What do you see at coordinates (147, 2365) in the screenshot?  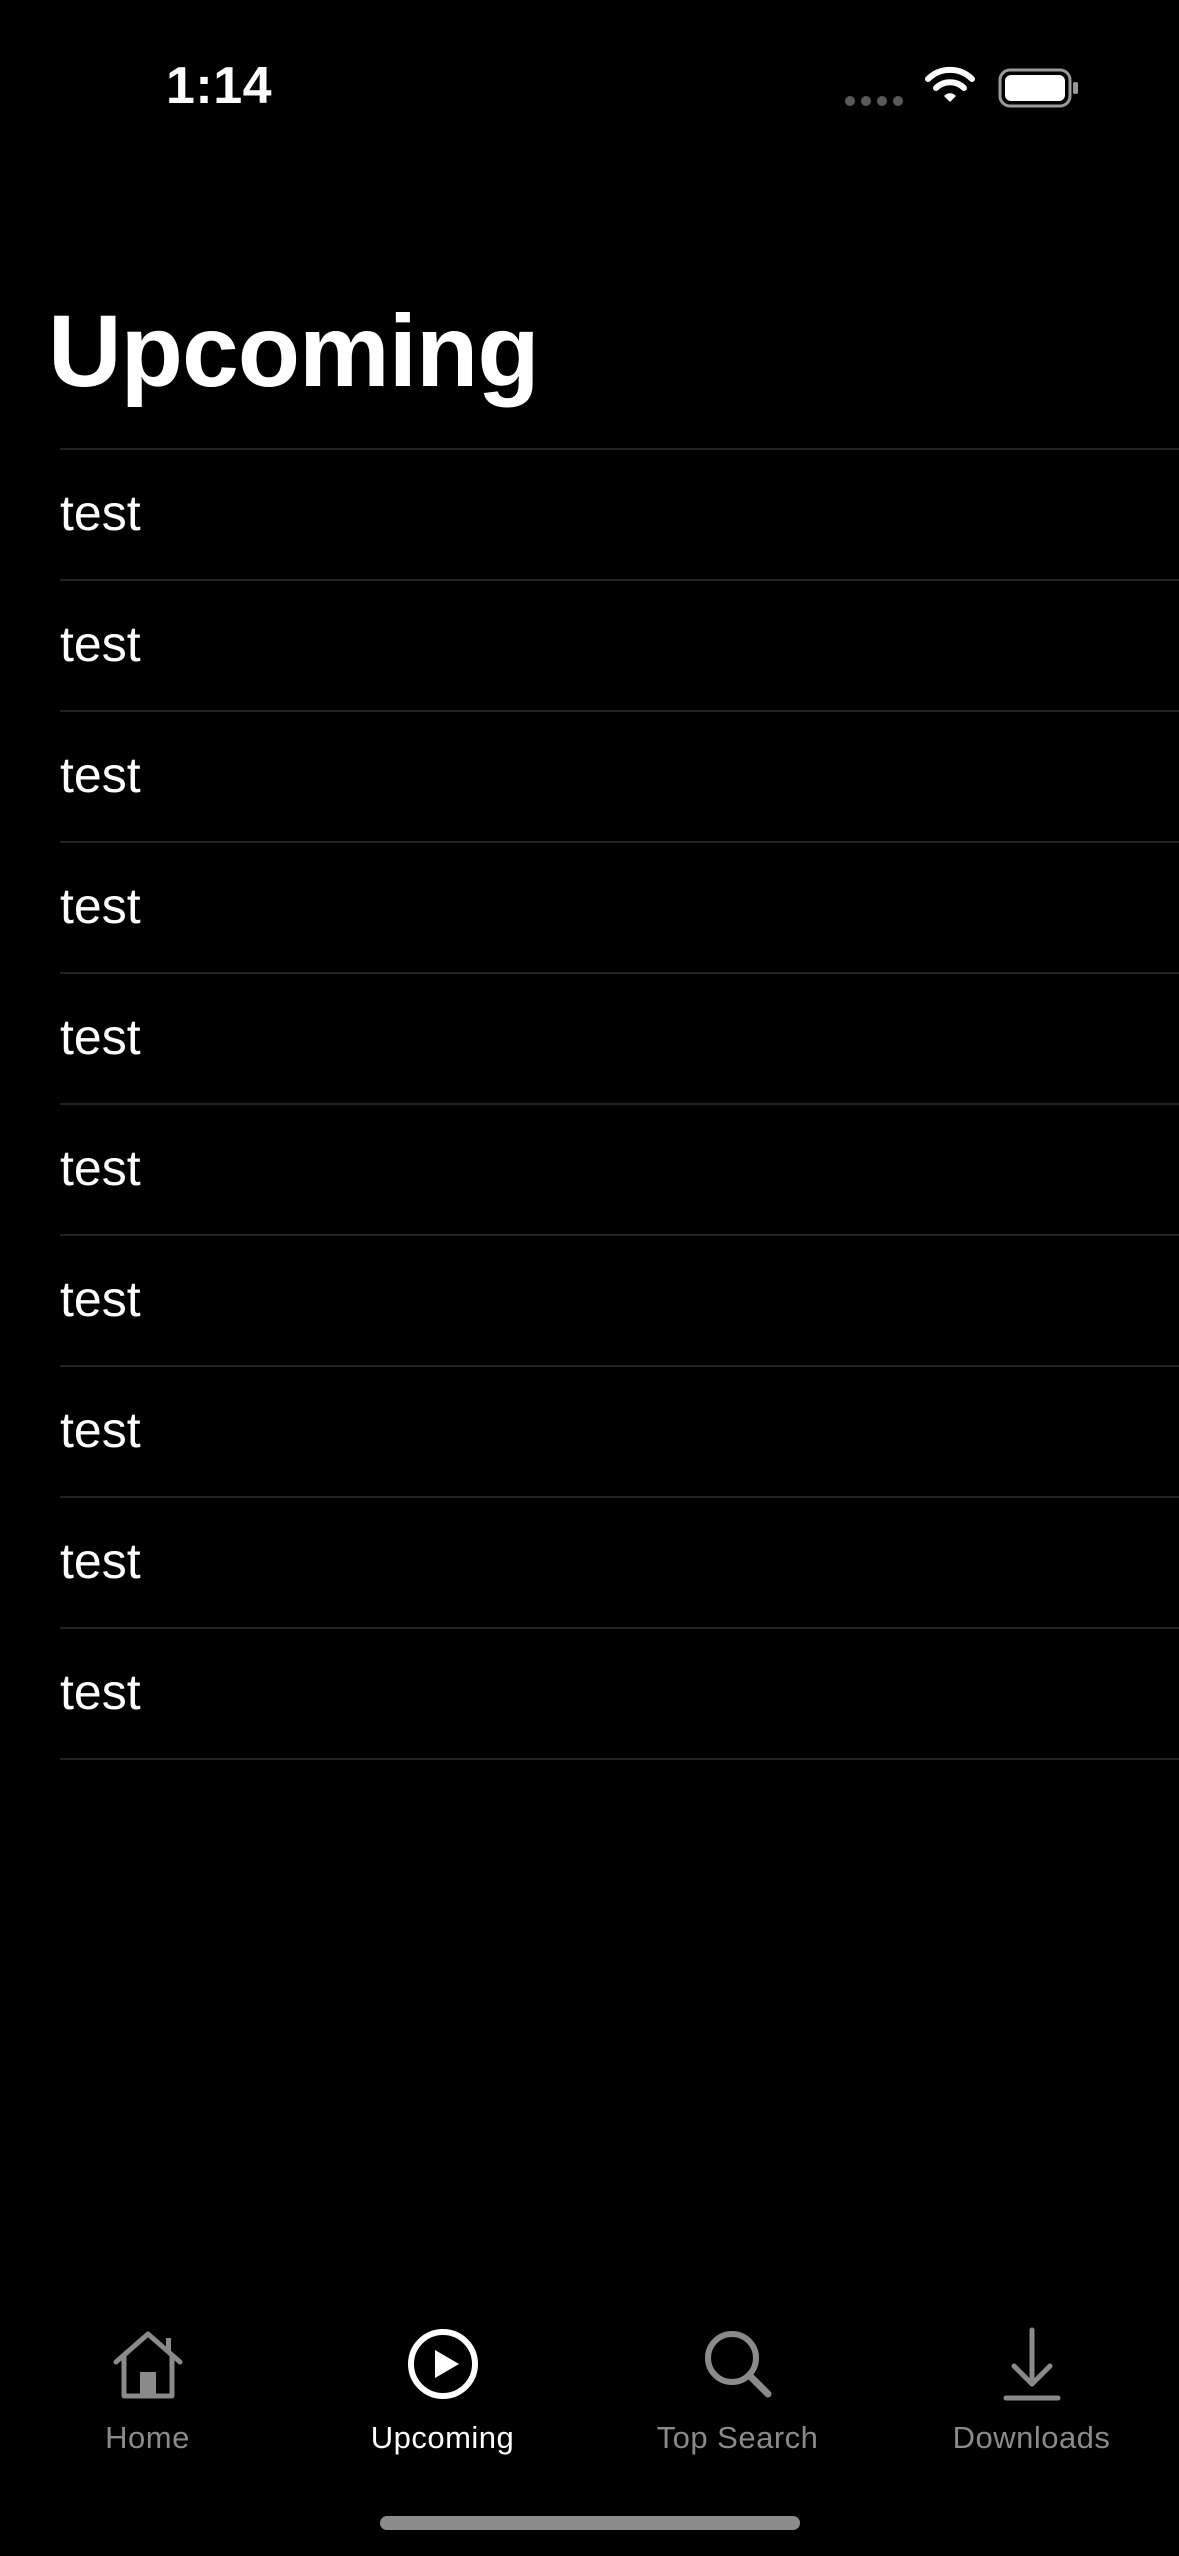 I see `house-icon` at bounding box center [147, 2365].